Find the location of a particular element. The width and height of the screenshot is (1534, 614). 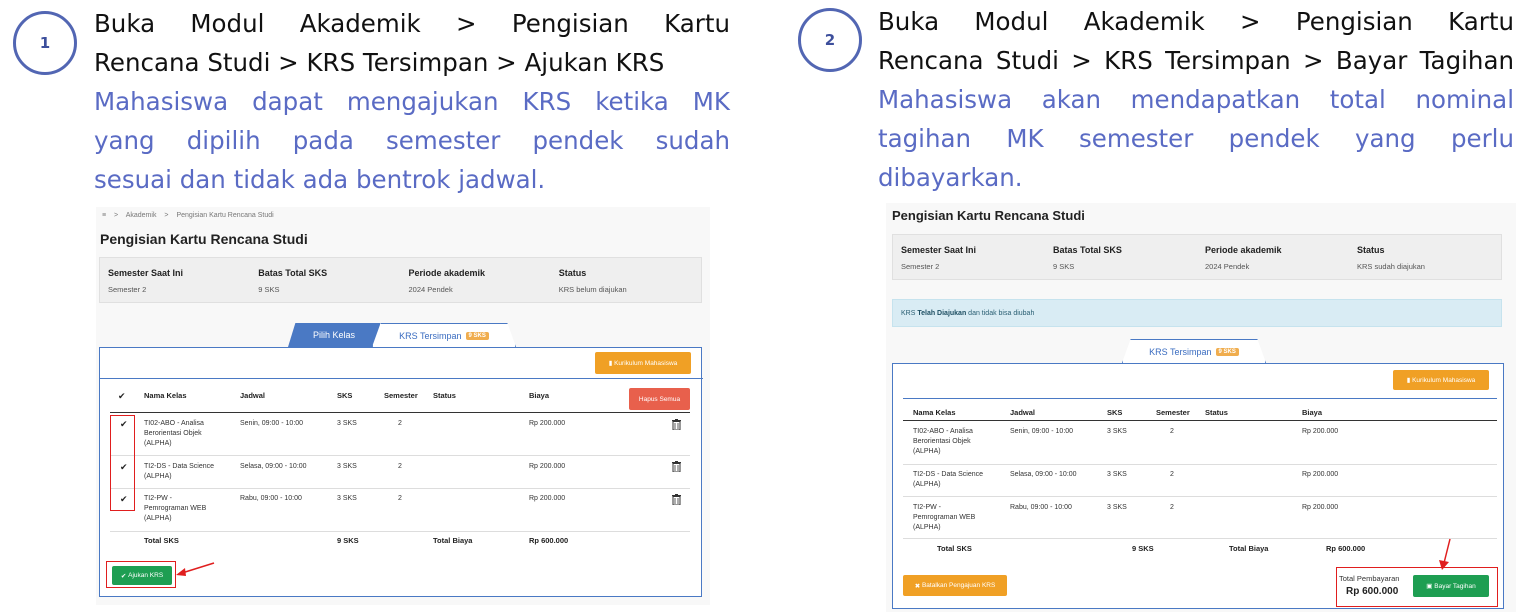

alert-bold-text: Telah Diajukan is located at coordinates (942, 313).